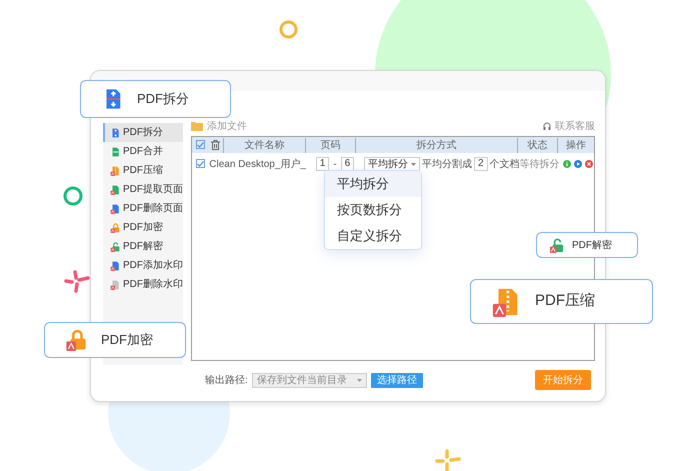 This screenshot has height=471, width=696. Describe the element at coordinates (505, 165) in the screenshot. I see `split-suffix: 个文档` at that location.